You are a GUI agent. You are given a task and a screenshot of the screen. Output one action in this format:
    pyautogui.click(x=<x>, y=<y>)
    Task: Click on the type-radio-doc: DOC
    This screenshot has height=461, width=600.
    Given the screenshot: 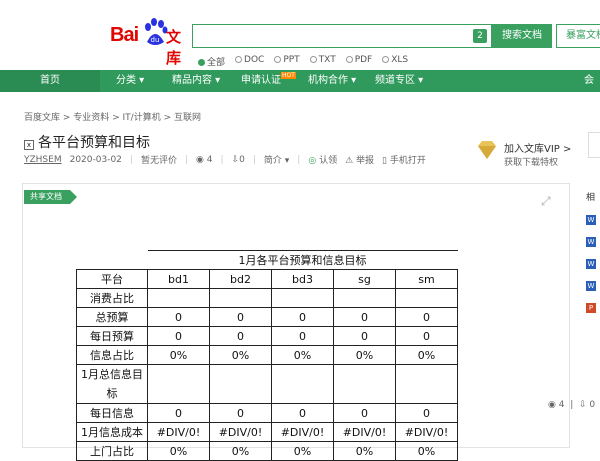 What is the action you would take?
    pyautogui.click(x=249, y=61)
    